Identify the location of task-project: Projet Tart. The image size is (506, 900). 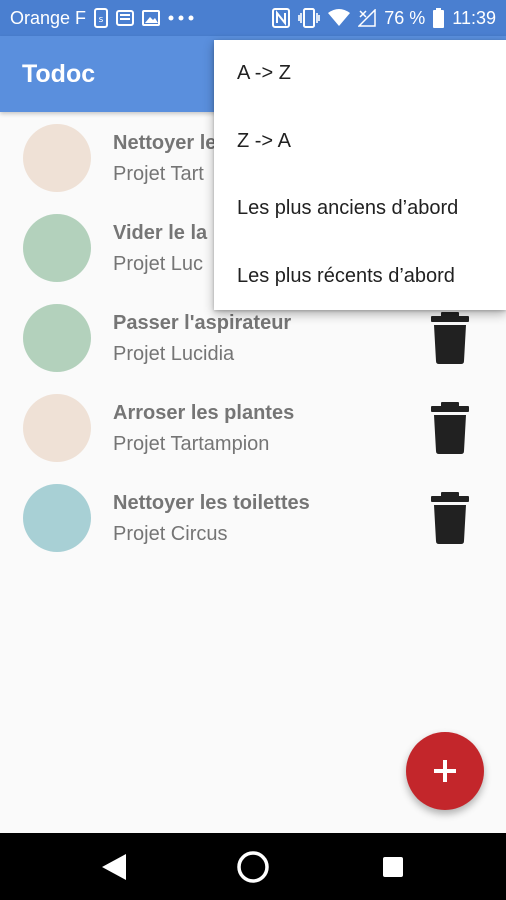
(158, 174).